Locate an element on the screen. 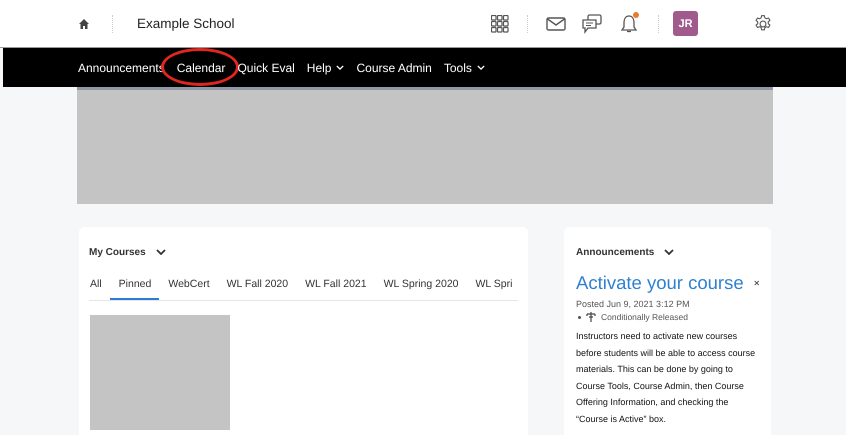  hierarchy-icon is located at coordinates (591, 317).